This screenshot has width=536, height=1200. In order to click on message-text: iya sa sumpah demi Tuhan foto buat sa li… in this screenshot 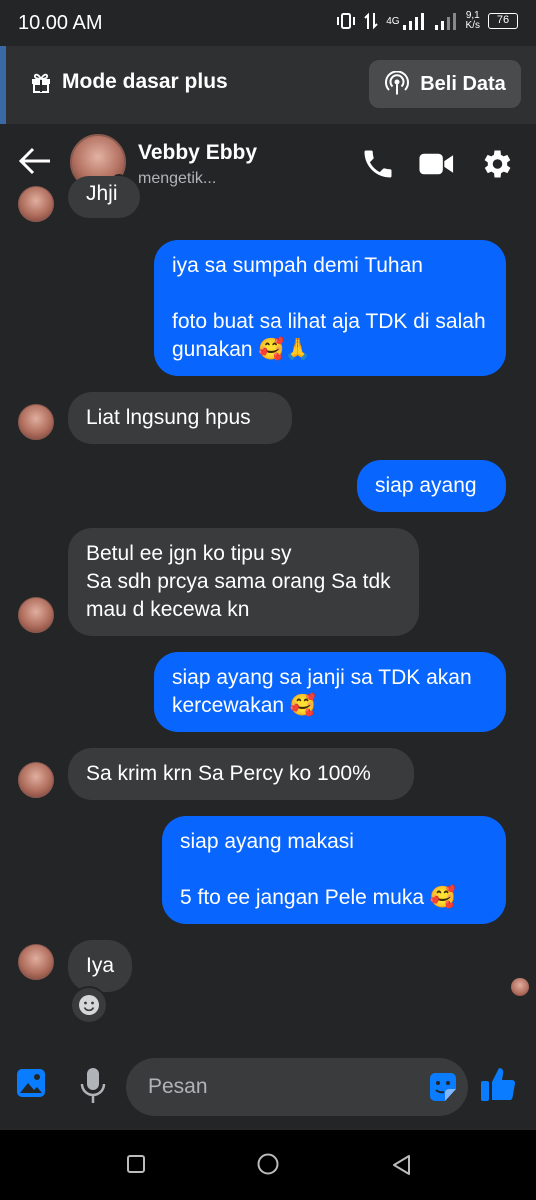, I will do `click(329, 307)`.